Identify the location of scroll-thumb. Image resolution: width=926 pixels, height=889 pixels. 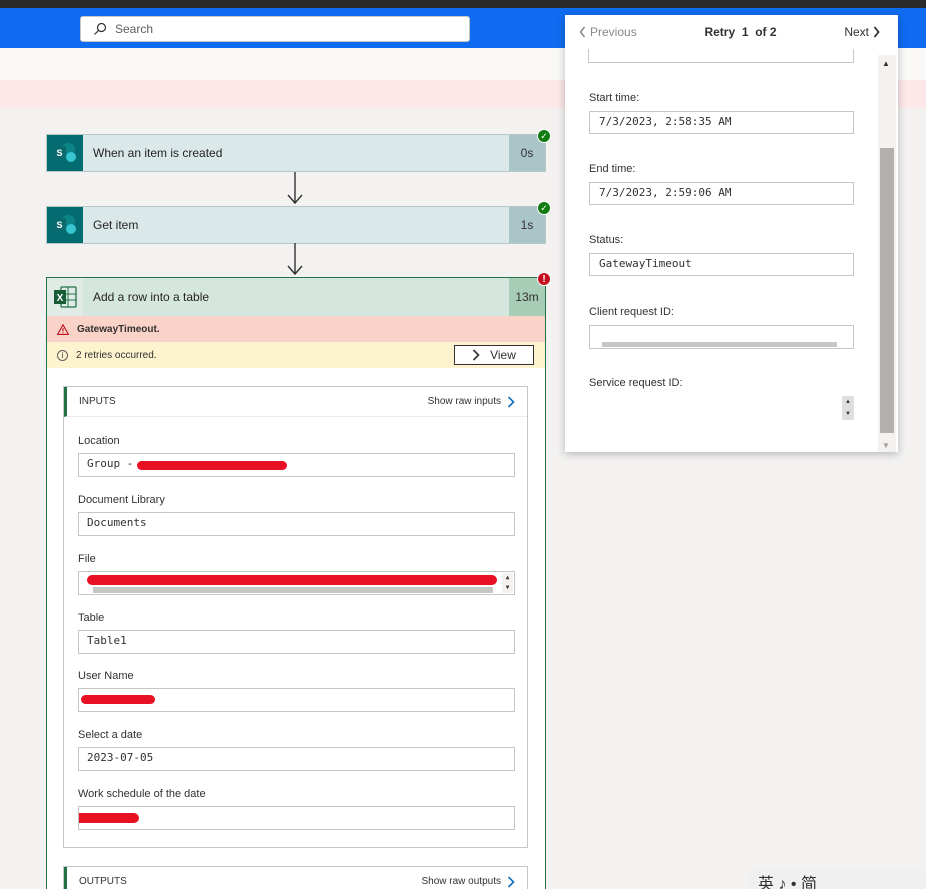
(887, 290).